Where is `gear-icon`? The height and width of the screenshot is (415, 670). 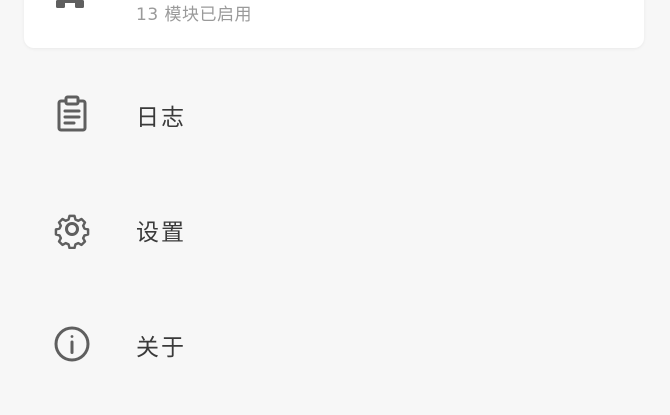 gear-icon is located at coordinates (72, 229).